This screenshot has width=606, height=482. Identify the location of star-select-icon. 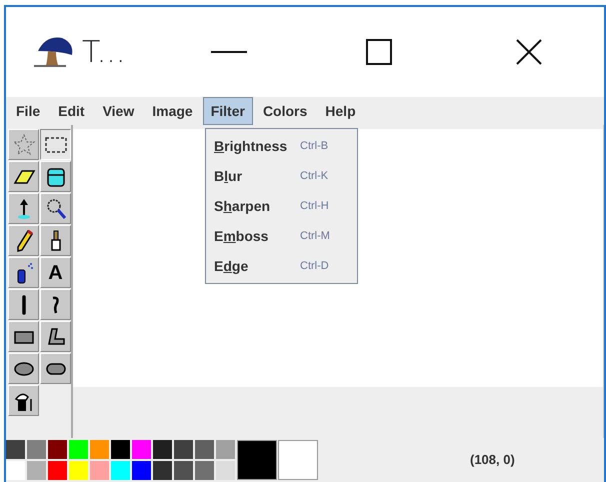
(24, 144).